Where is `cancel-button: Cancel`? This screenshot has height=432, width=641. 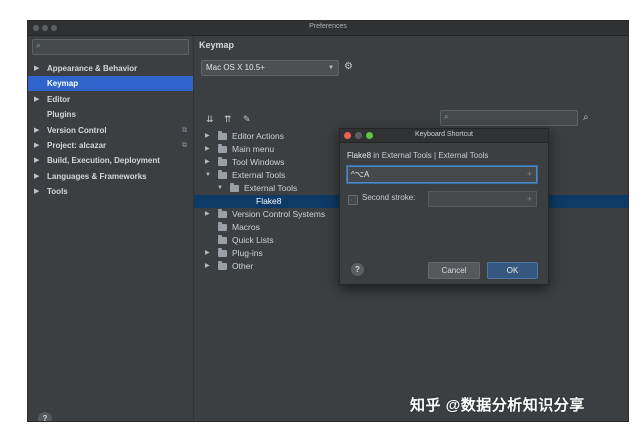 cancel-button: Cancel is located at coordinates (454, 270).